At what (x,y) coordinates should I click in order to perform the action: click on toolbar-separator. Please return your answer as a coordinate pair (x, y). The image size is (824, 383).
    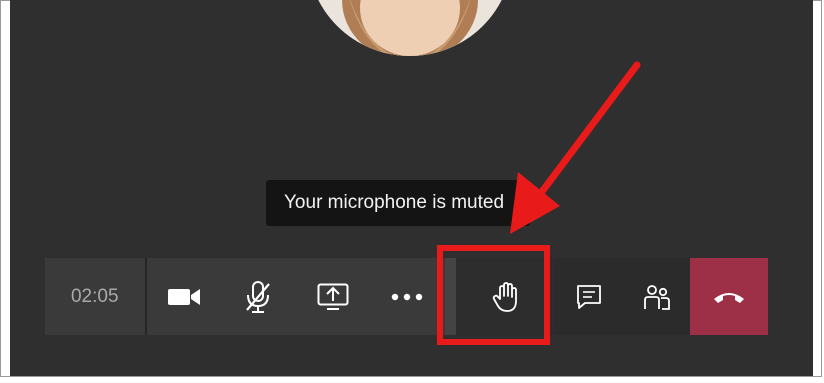
    Looking at the image, I should click on (450, 296).